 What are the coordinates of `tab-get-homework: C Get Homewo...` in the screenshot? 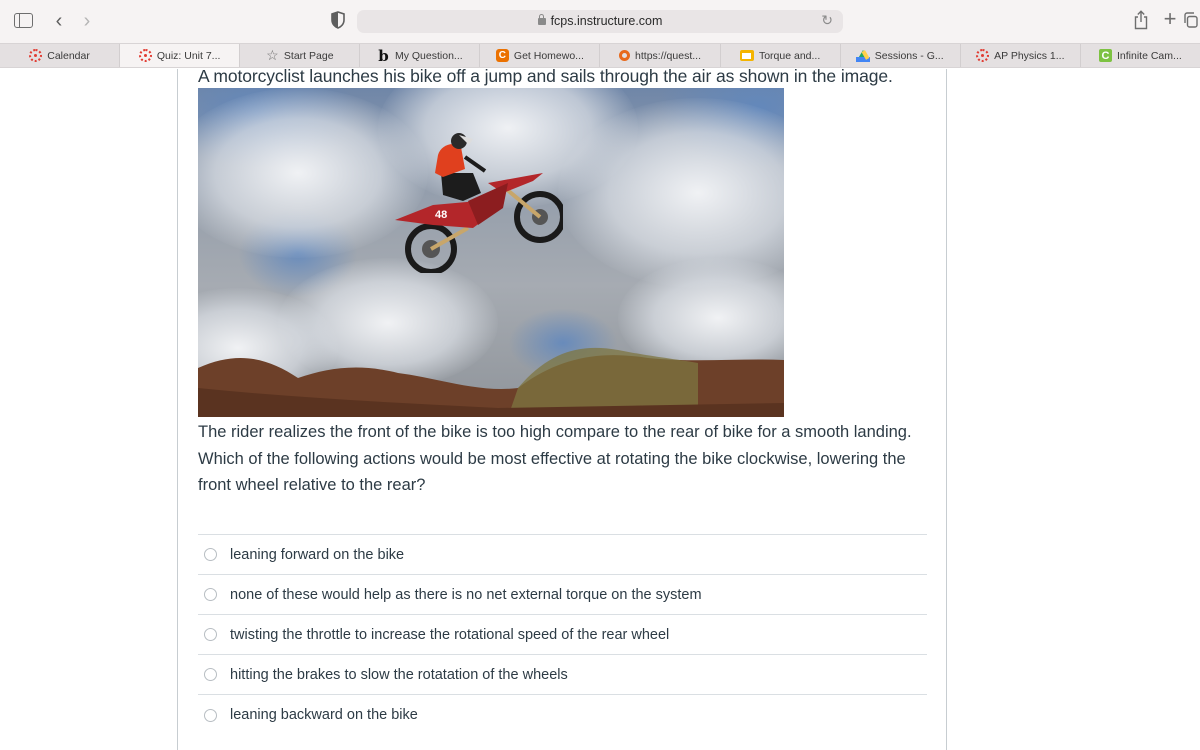 It's located at (540, 55).